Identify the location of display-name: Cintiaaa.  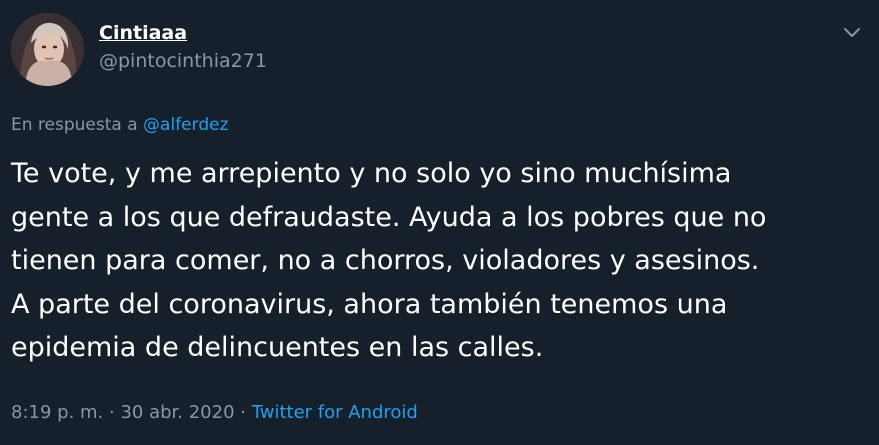
(143, 33).